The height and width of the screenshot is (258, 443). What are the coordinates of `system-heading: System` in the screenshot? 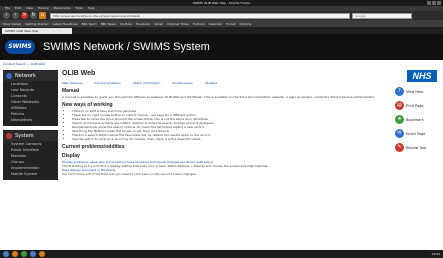 It's located at (30, 136).